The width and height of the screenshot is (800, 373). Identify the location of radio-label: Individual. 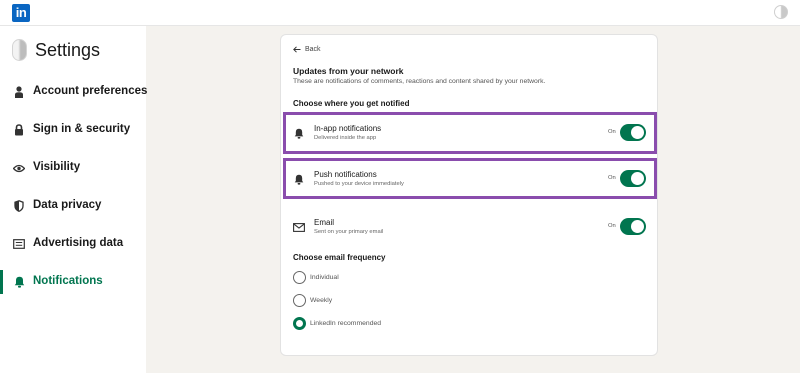
(324, 277).